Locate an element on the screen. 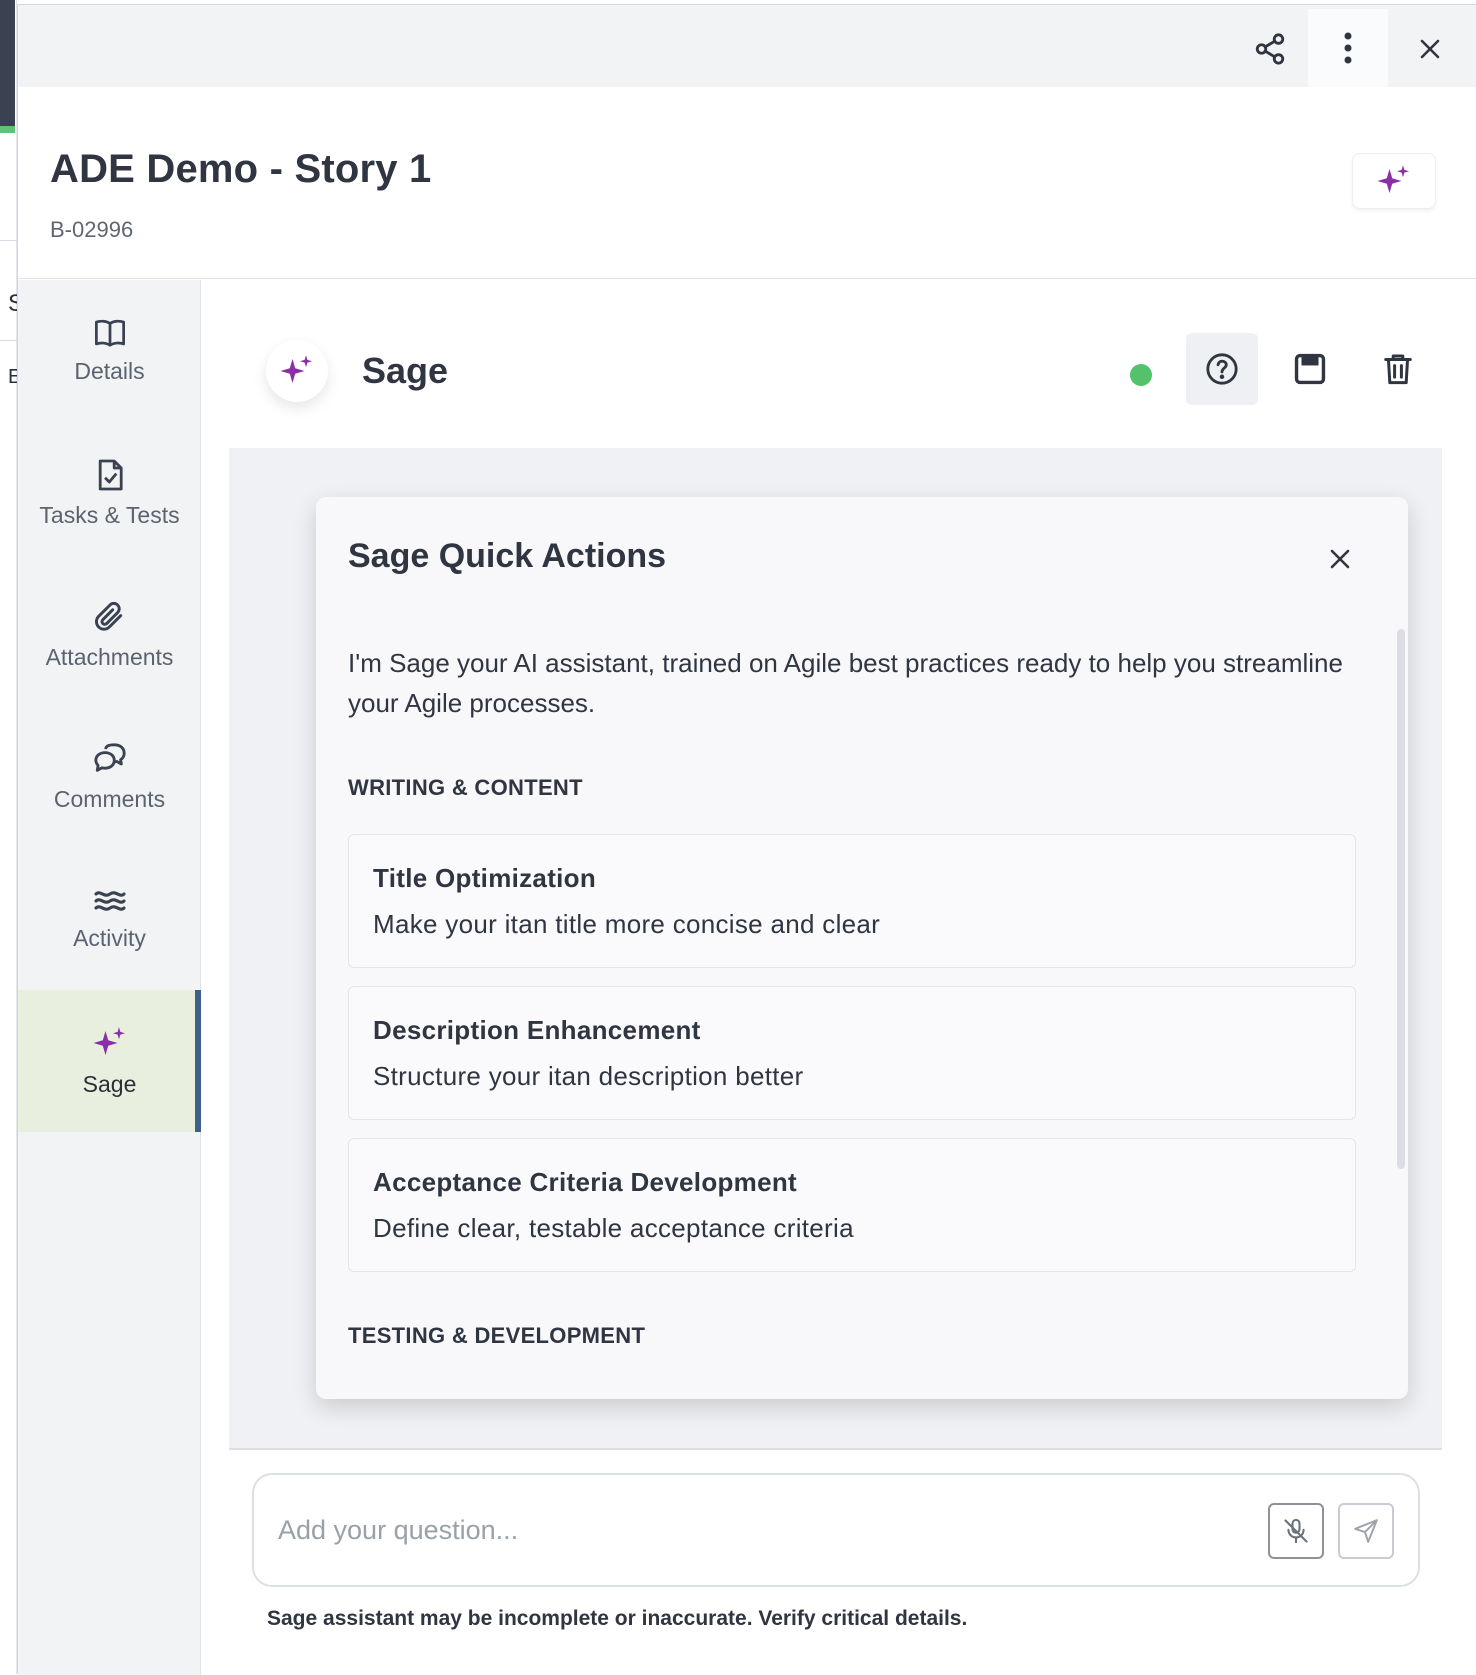 This screenshot has width=1476, height=1675. help-button is located at coordinates (1222, 369).